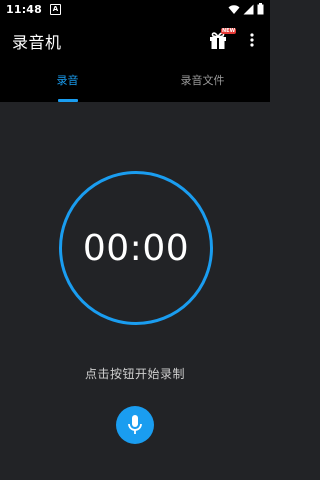 The width and height of the screenshot is (320, 480). What do you see at coordinates (260, 9) in the screenshot?
I see `battery-icon` at bounding box center [260, 9].